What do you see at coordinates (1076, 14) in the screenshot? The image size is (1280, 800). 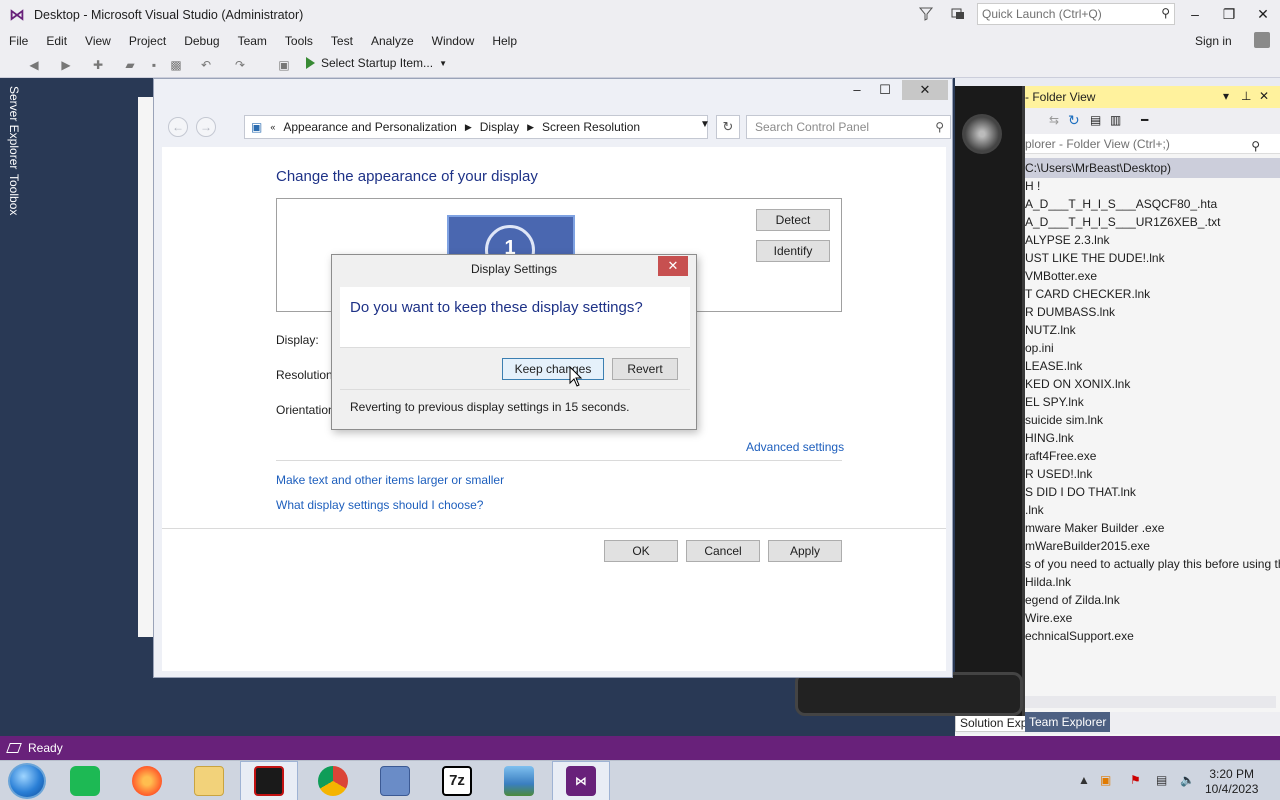 I see `quick-launch-input: Quick Launch (Ctrl+Q) ⚲` at bounding box center [1076, 14].